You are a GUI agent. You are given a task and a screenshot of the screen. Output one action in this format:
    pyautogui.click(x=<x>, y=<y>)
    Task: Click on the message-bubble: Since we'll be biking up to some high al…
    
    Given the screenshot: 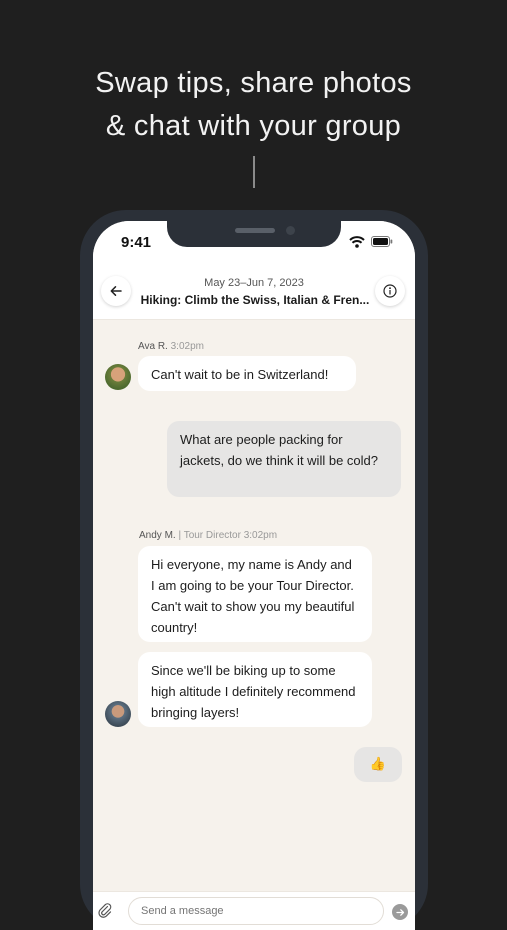 What is the action you would take?
    pyautogui.click(x=255, y=689)
    